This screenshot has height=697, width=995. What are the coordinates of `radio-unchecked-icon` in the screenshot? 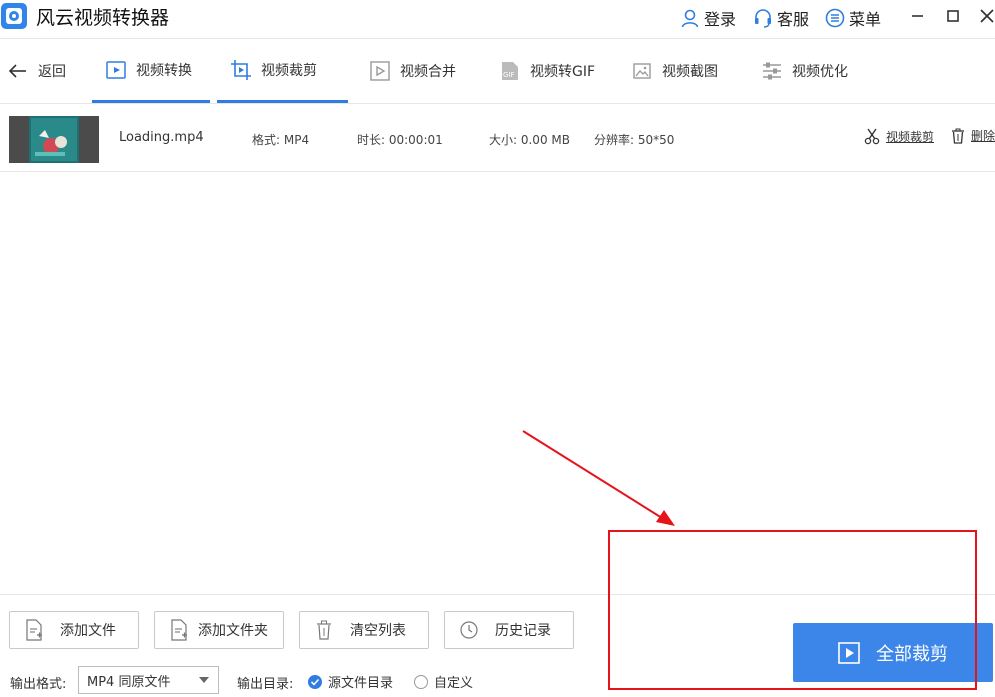 It's located at (421, 681).